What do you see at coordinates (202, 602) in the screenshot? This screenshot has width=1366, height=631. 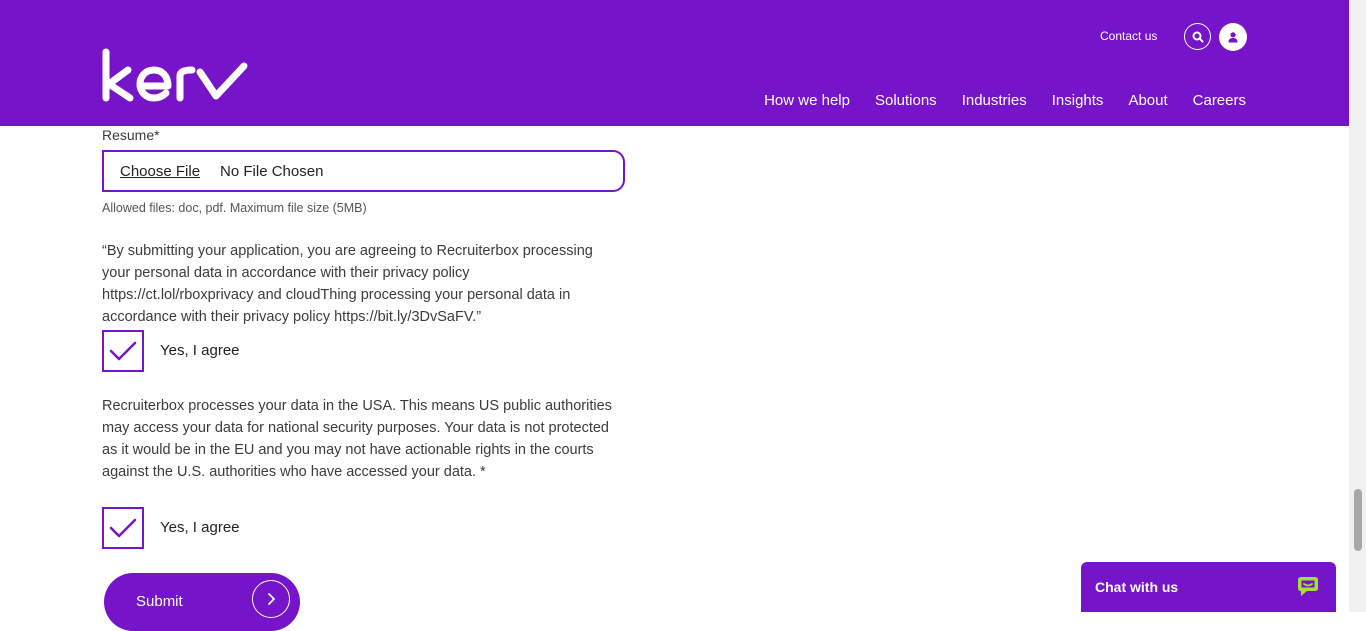 I see `submit-button: Submit` at bounding box center [202, 602].